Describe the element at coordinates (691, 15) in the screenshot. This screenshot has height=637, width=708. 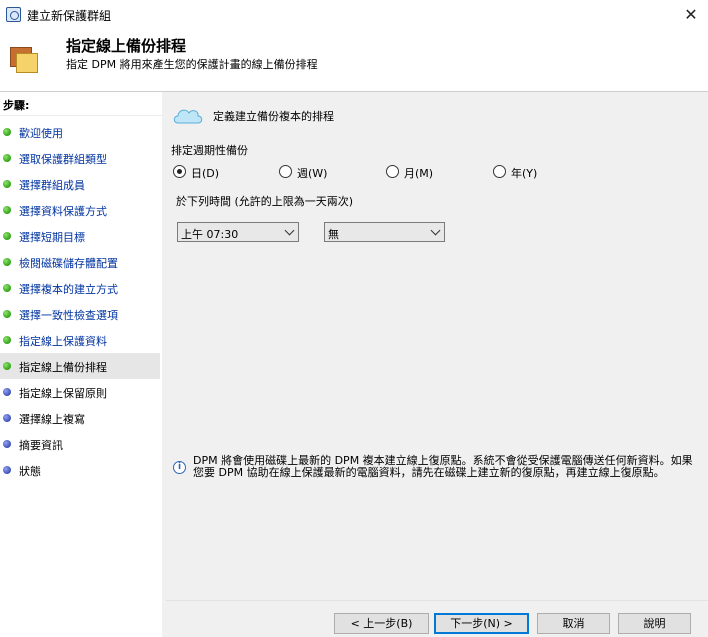
I see `close-icon: ✕` at that location.